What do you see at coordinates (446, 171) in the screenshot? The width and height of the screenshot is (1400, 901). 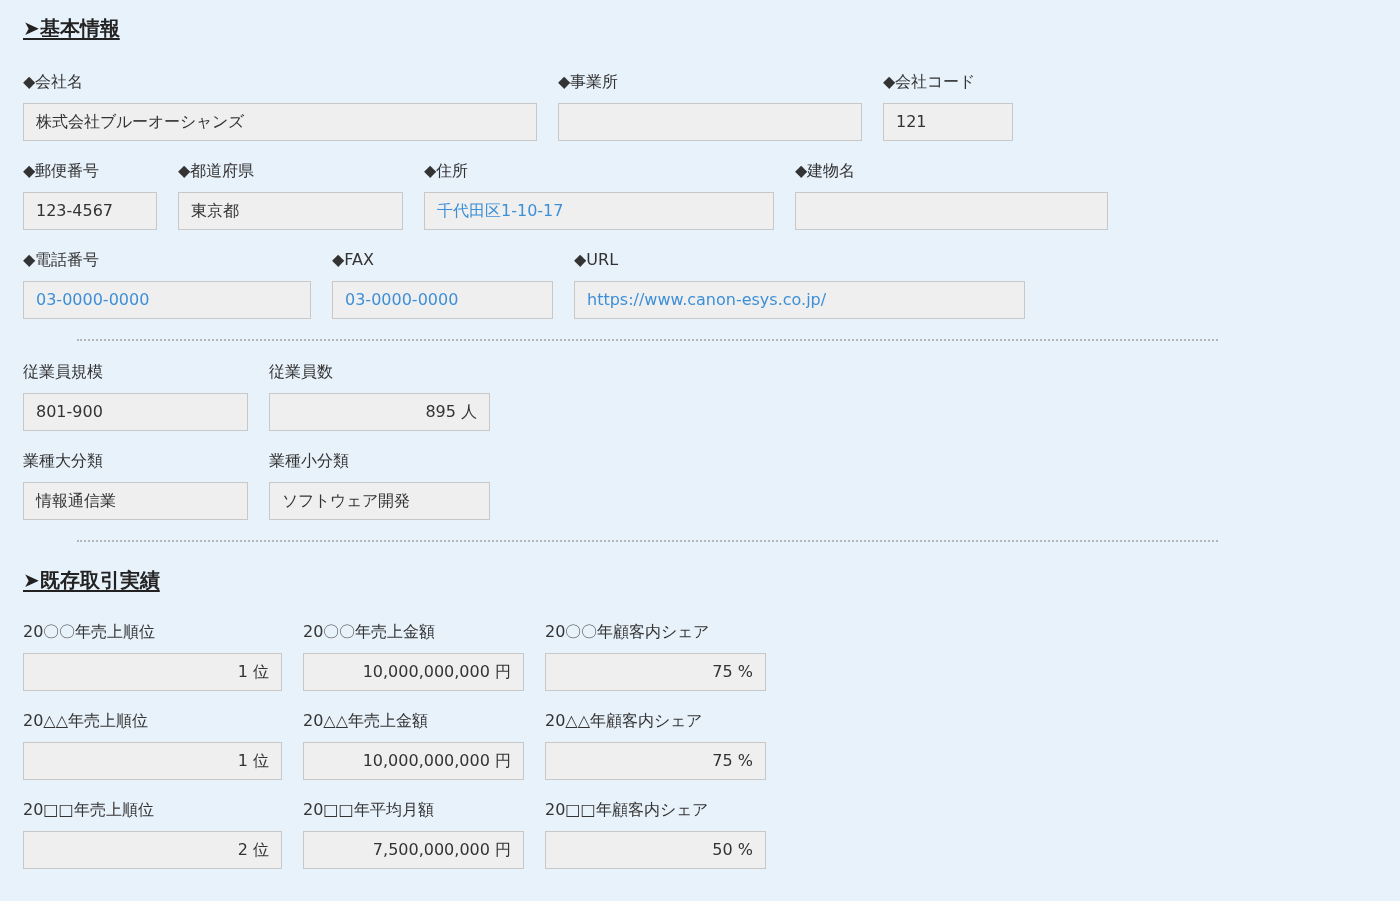 I see `field-label: ◆住所` at bounding box center [446, 171].